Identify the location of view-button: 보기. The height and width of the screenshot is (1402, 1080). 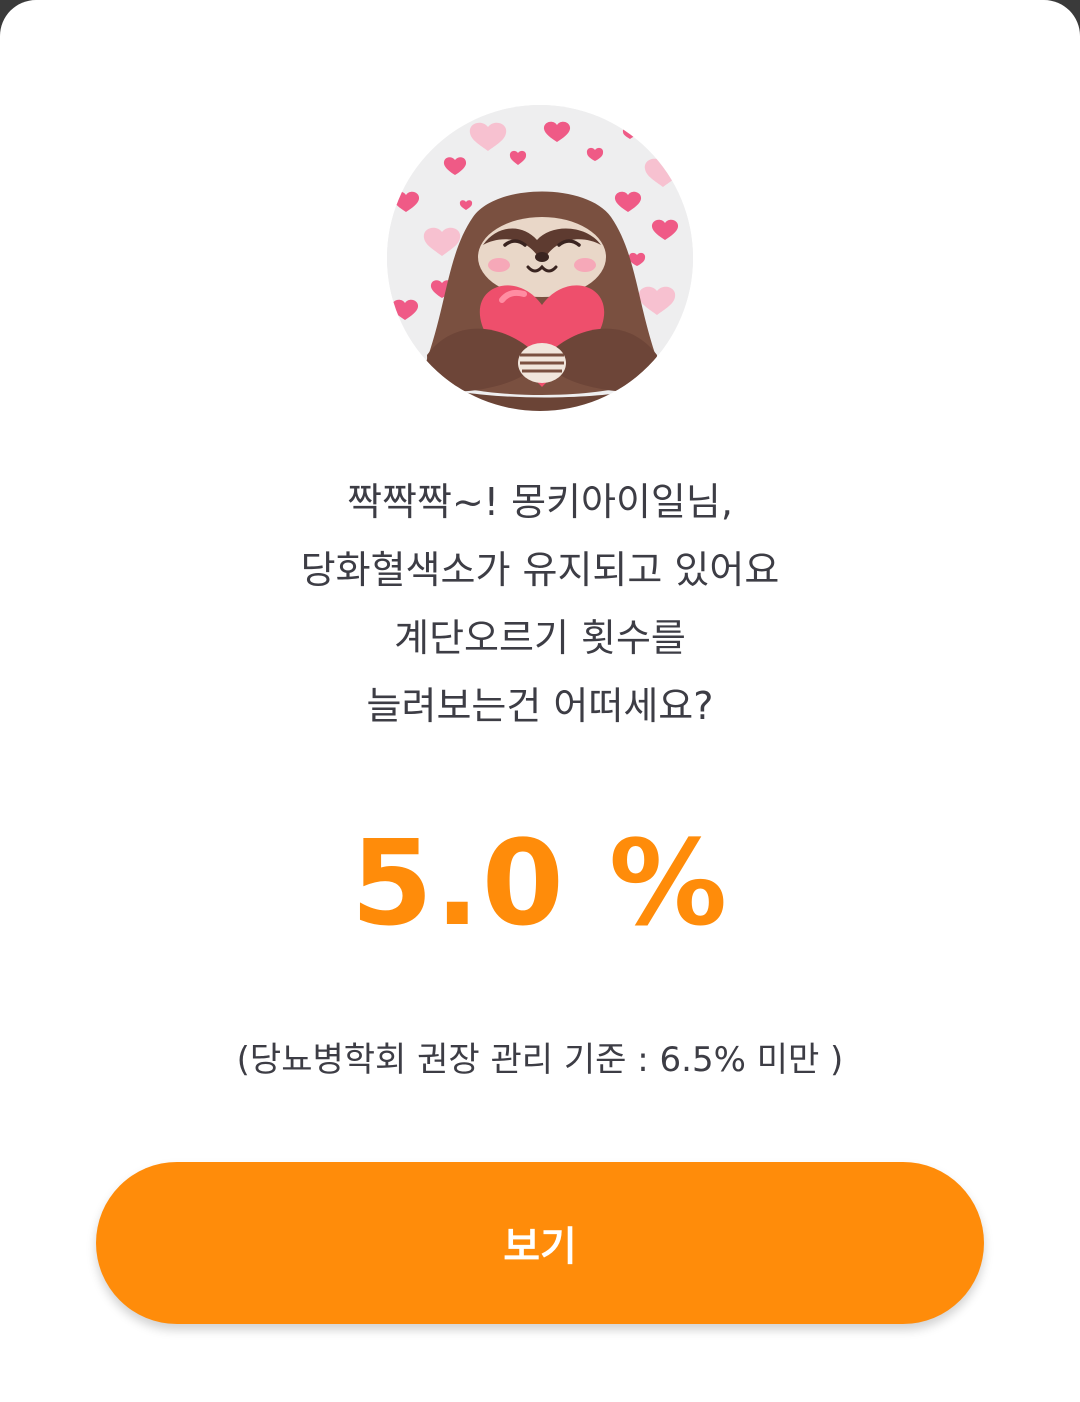
(540, 1243).